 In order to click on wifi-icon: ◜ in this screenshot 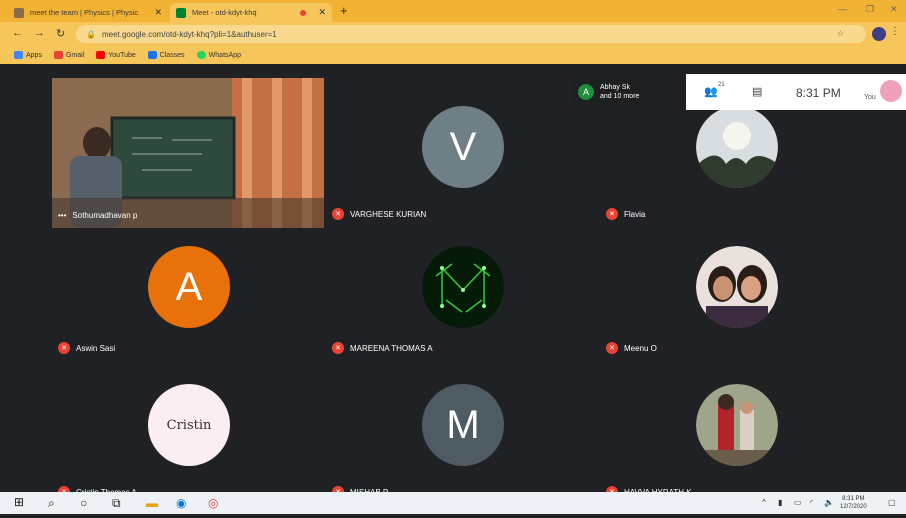, I will do `click(811, 502)`.